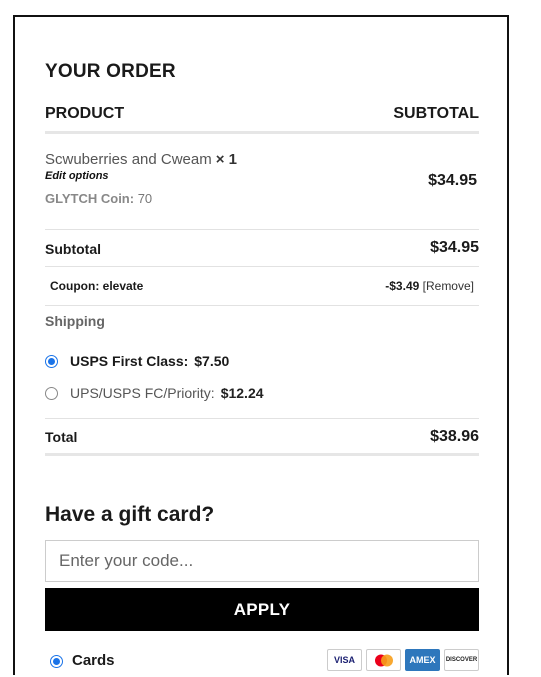  I want to click on glytch-coin-info: GLYTCH Coin: 70, so click(98, 198).